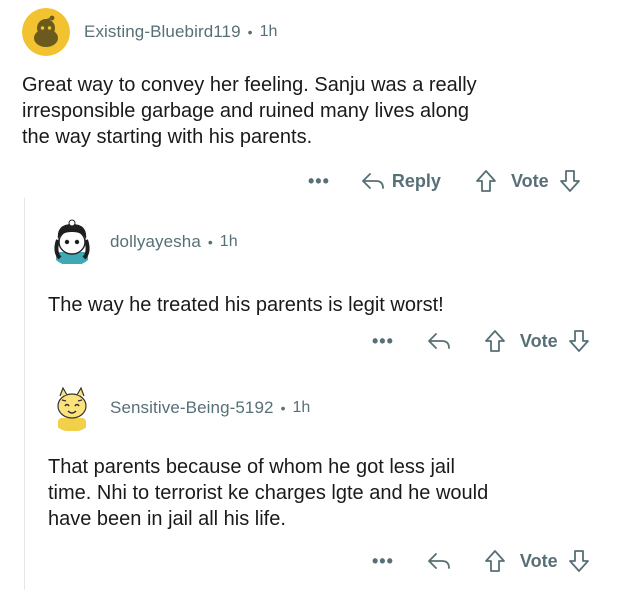 The height and width of the screenshot is (590, 640). Describe the element at coordinates (162, 32) in the screenshot. I see `username: Existing-Bluebird119` at that location.